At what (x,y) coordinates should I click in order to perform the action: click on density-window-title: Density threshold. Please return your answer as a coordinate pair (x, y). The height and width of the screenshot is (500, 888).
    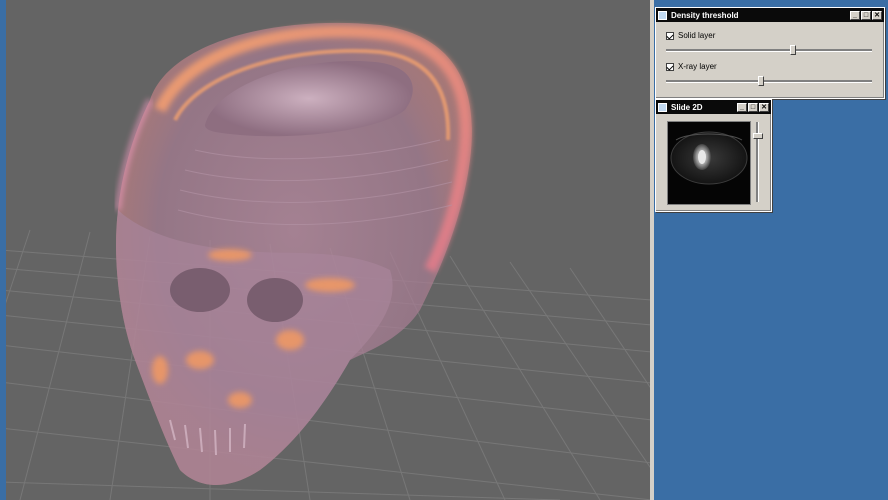
    Looking at the image, I should click on (705, 15).